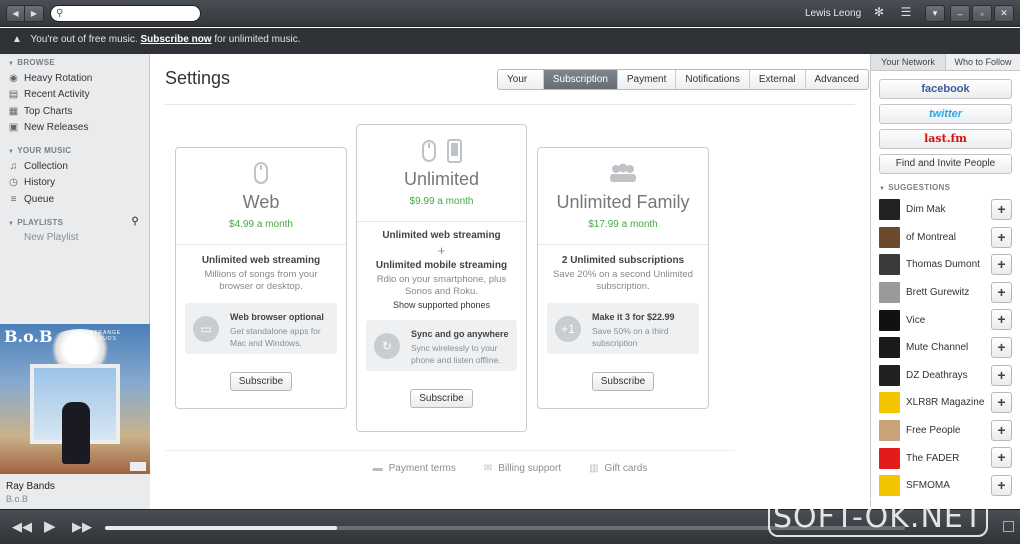  Describe the element at coordinates (441, 305) in the screenshot. I see `show-supported-phones-link: Show supported phones` at that location.